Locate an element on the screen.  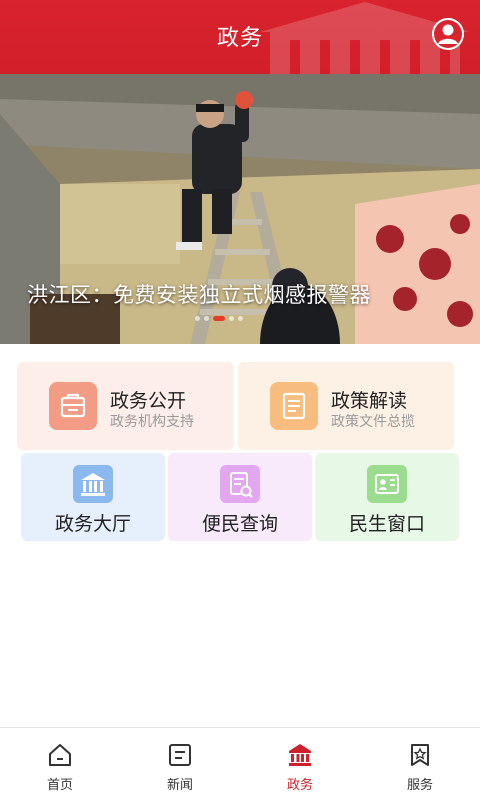
card-convenience-query: 便民查询 is located at coordinates (240, 497).